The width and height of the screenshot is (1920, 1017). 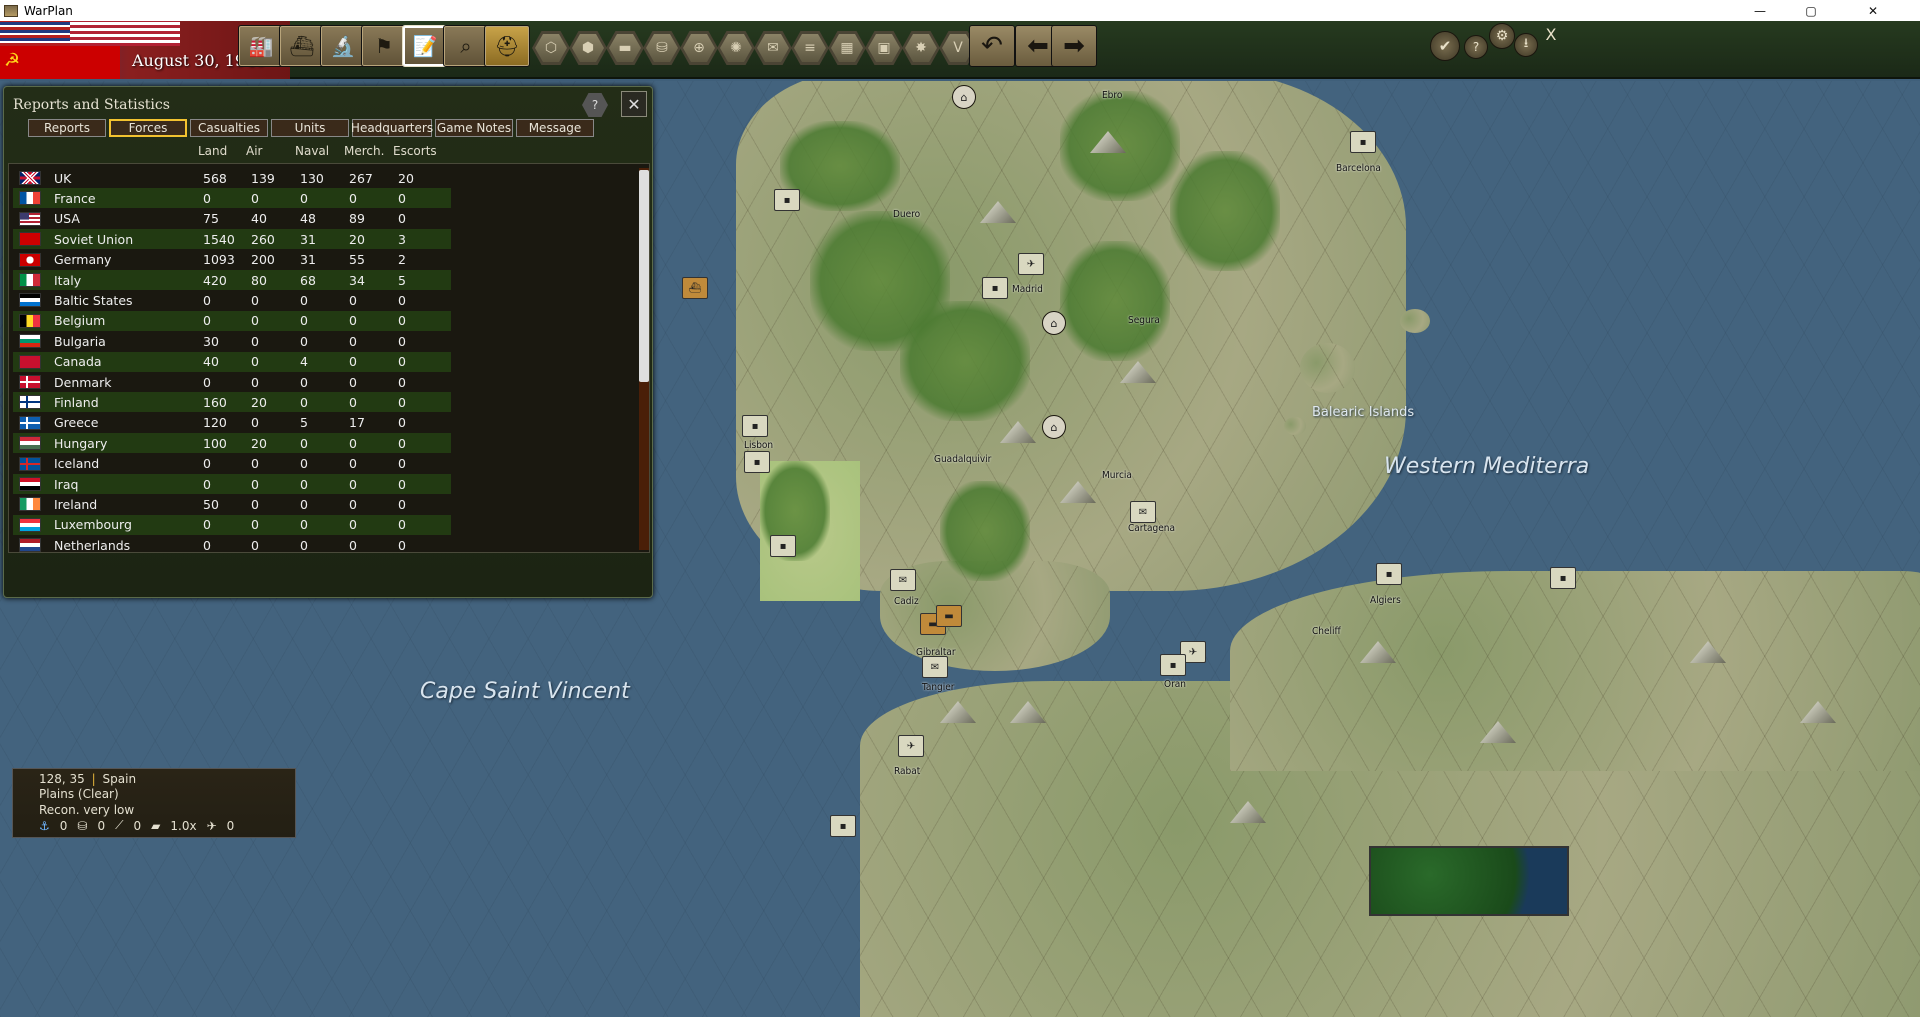 What do you see at coordinates (310, 128) in the screenshot?
I see `tab-units: Units` at bounding box center [310, 128].